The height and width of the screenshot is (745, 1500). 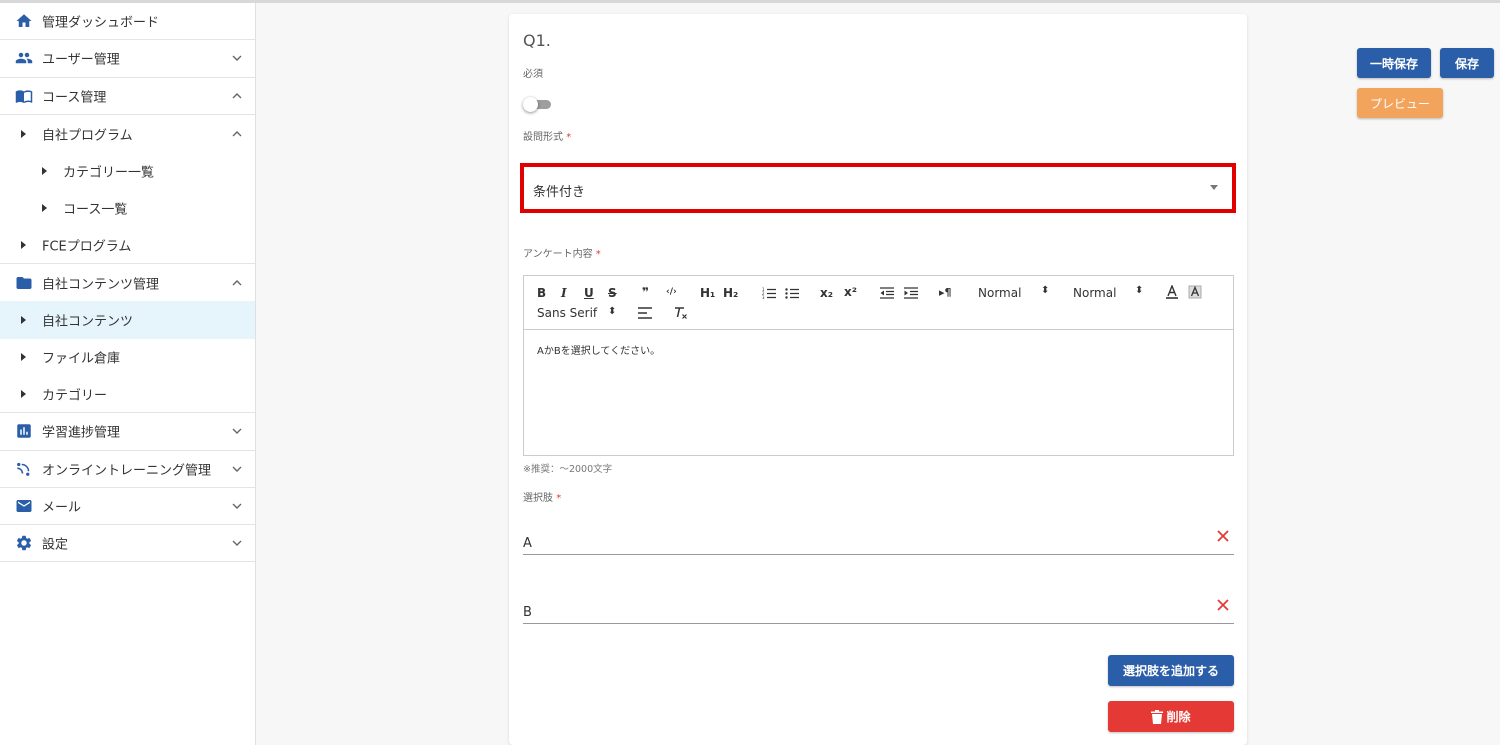 I want to click on clear-format-icon, so click(x=681, y=313).